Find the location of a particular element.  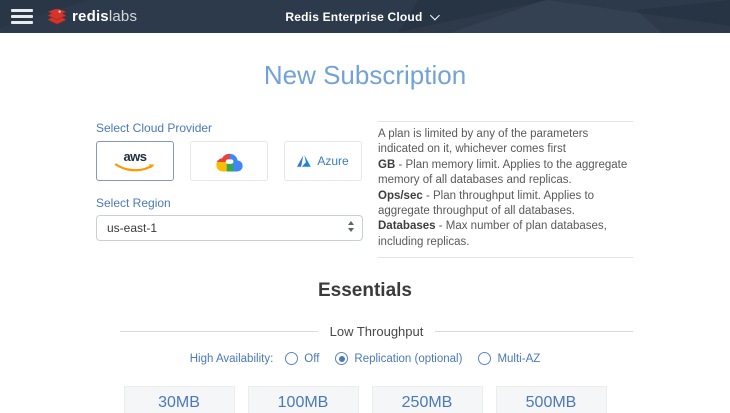

group-title: Low Throughput is located at coordinates (376, 332).